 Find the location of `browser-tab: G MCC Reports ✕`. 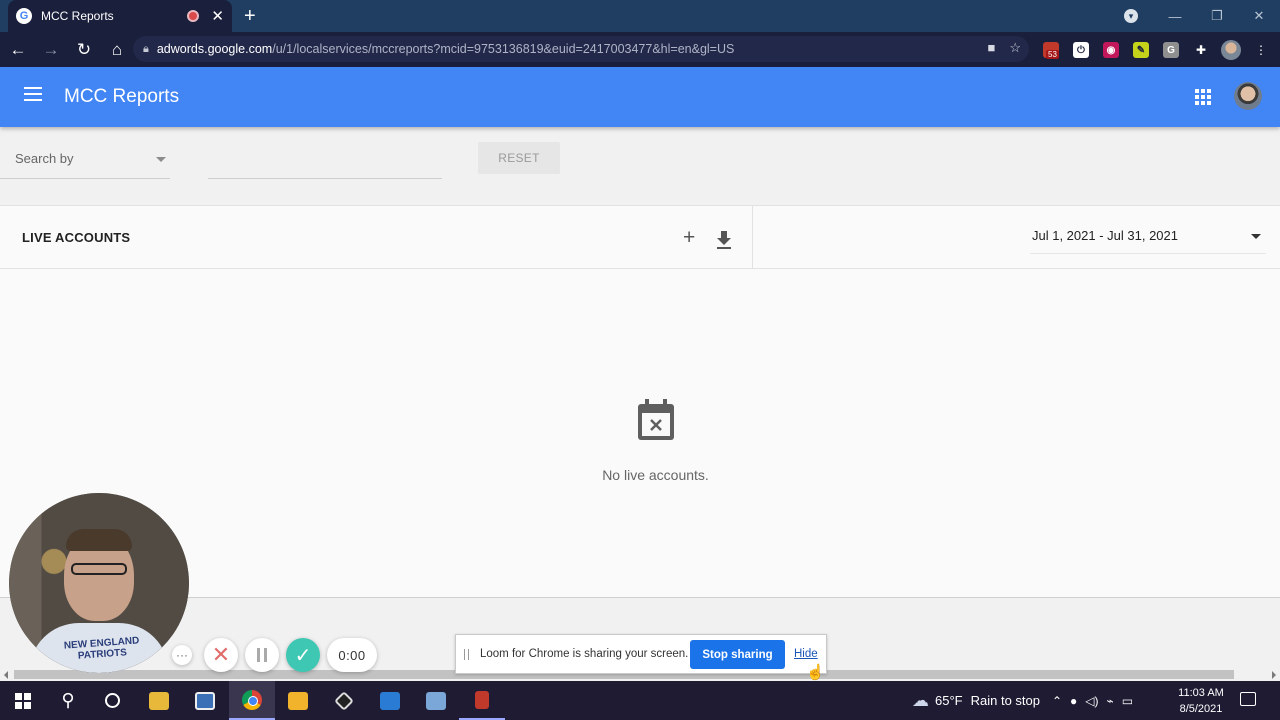

browser-tab: G MCC Reports ✕ is located at coordinates (120, 16).